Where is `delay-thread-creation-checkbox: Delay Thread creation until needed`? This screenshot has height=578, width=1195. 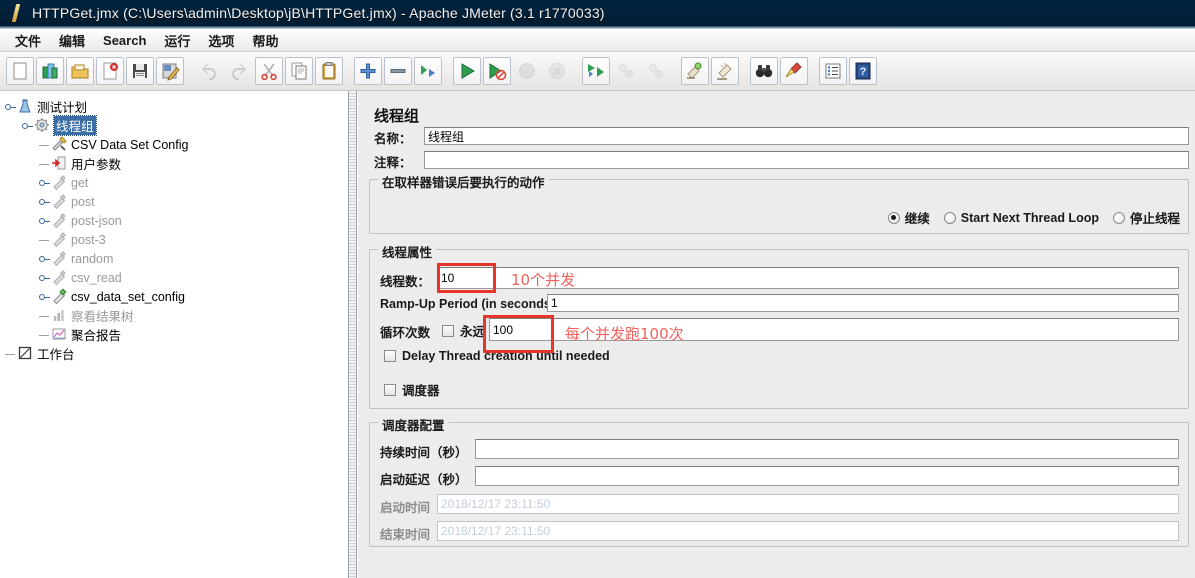
delay-thread-creation-checkbox: Delay Thread creation until needed is located at coordinates (497, 356).